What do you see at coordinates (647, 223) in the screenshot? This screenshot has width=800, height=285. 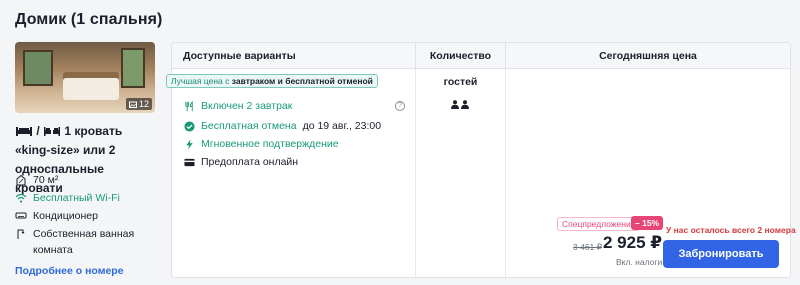 I see `discount-badge: – 15%` at bounding box center [647, 223].